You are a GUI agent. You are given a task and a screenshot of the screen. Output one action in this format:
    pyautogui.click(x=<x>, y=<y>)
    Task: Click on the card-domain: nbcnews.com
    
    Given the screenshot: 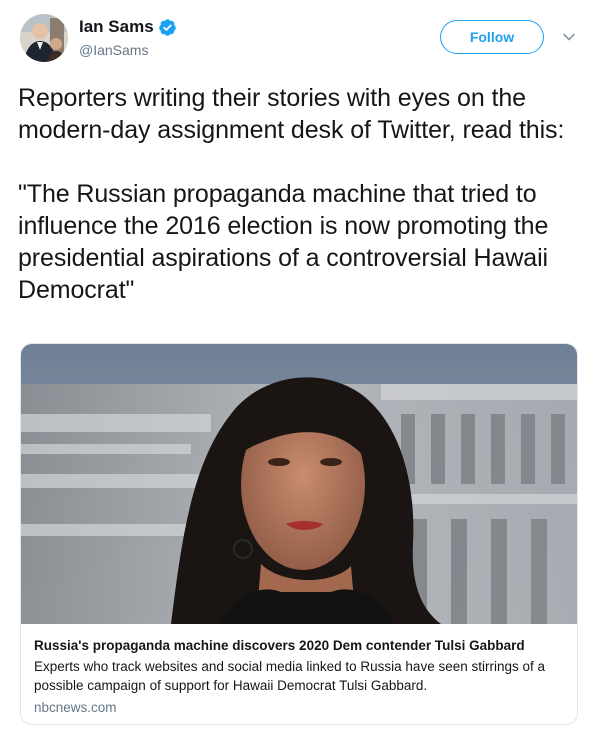 What is the action you would take?
    pyautogui.click(x=75, y=708)
    